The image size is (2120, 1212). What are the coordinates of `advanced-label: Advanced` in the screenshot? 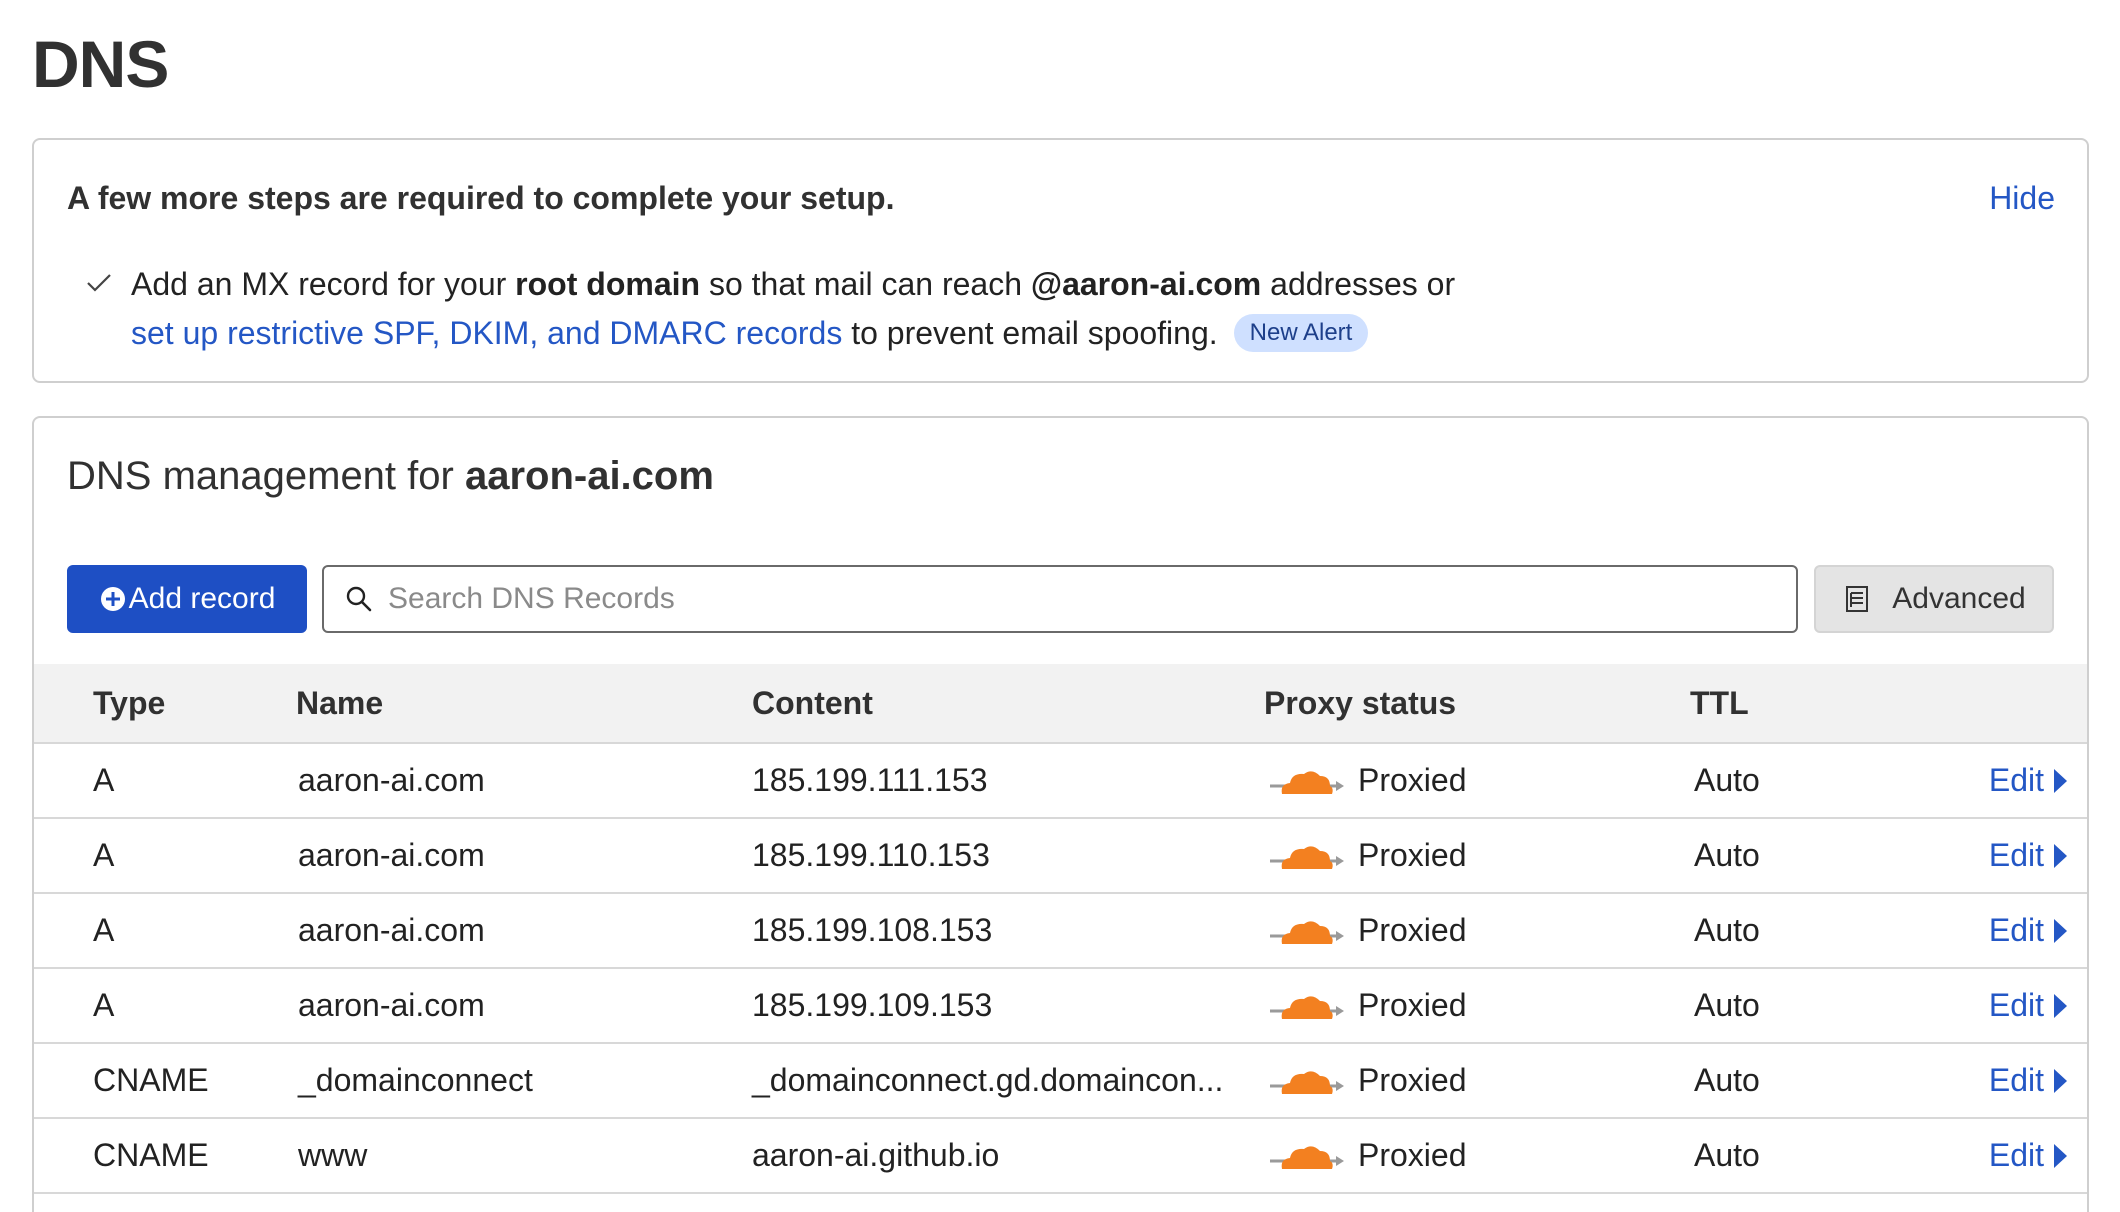 It's located at (1959, 598).